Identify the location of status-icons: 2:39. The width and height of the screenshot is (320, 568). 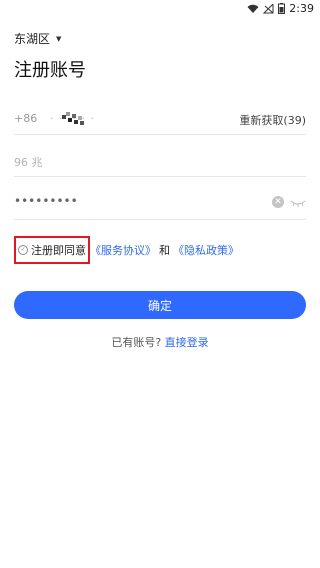
(280, 8).